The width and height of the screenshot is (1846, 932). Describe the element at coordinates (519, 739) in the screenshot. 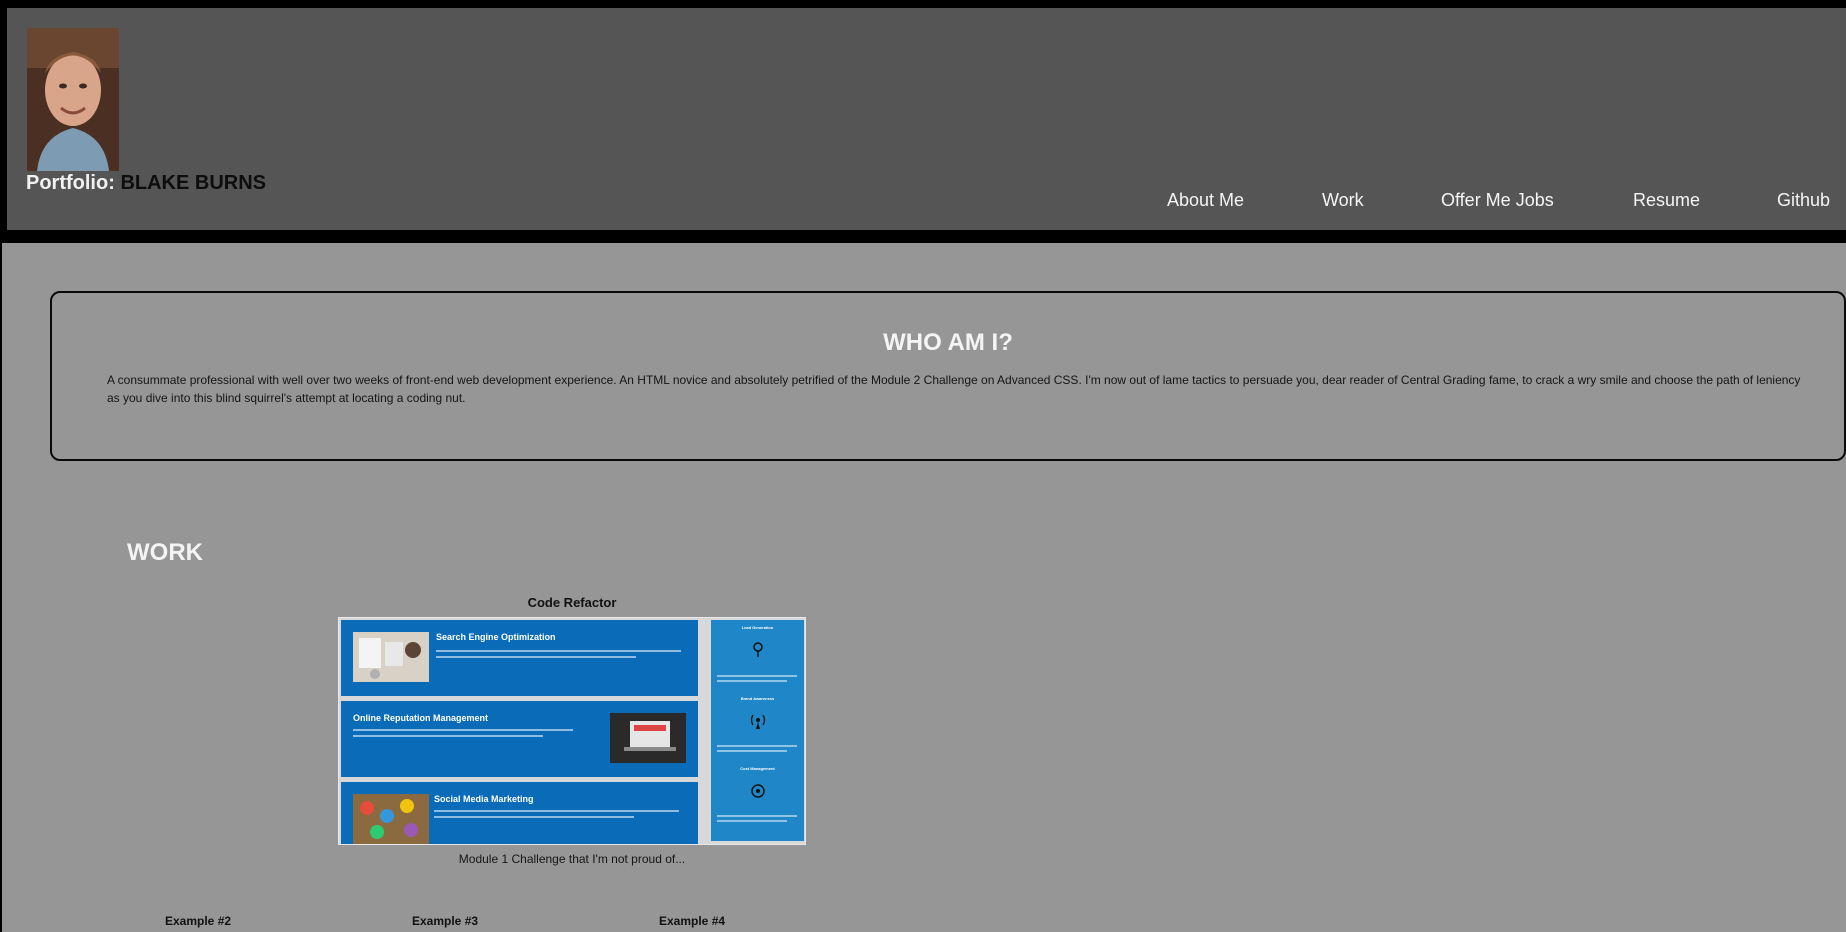

I see `service-block-orm: Online Reputation Management` at that location.